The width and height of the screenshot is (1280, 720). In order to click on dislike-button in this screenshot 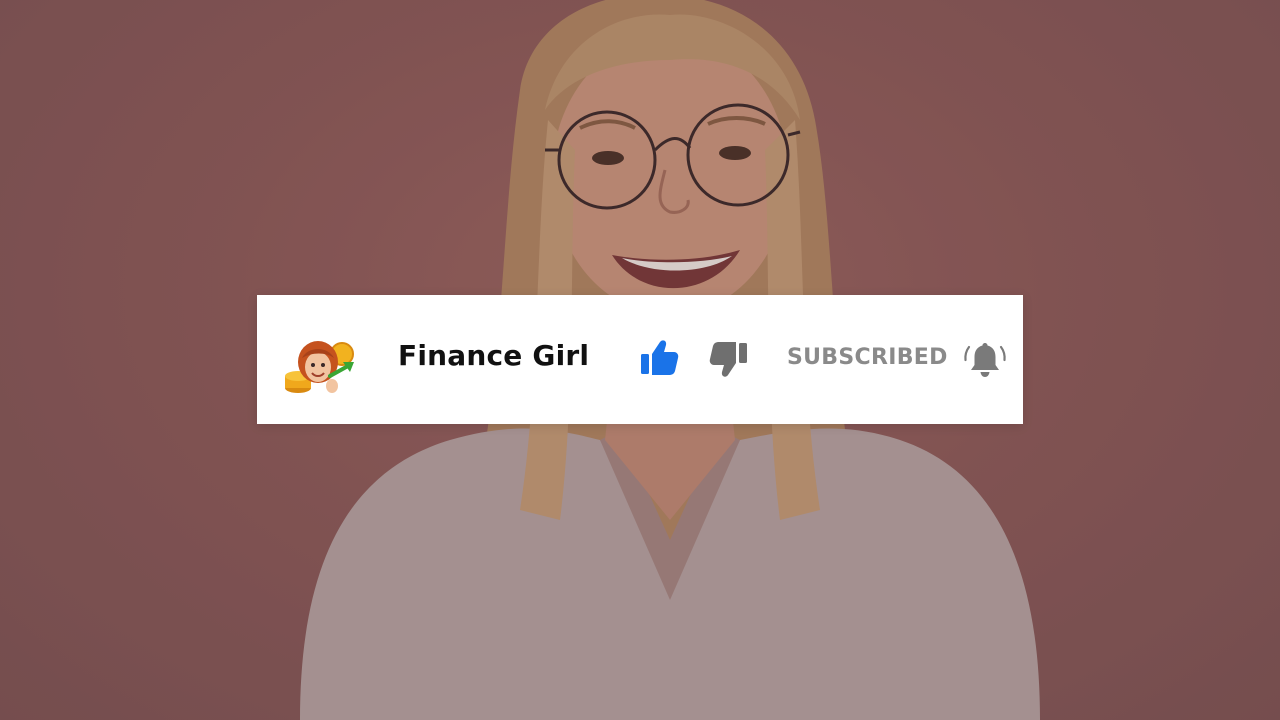, I will do `click(729, 360)`.